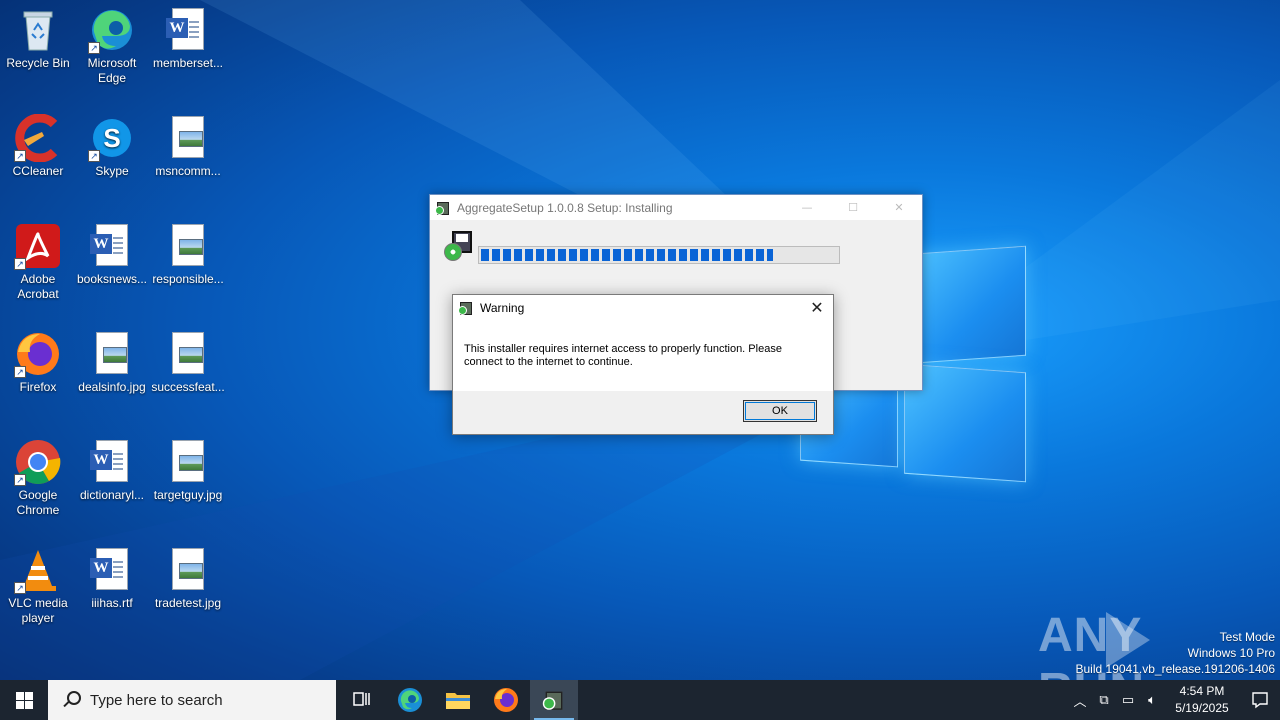  Describe the element at coordinates (627, 255) in the screenshot. I see `progress-fill` at that location.